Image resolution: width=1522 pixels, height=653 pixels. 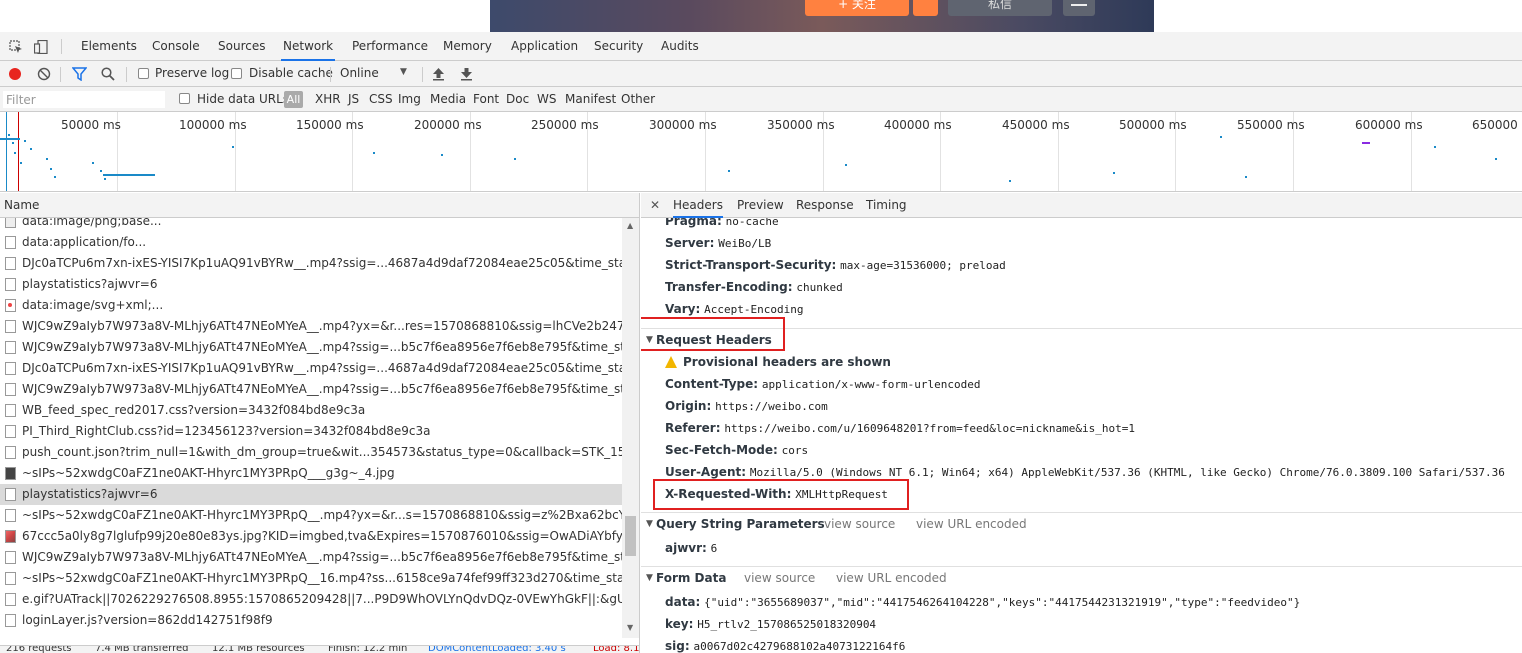 What do you see at coordinates (655, 205) in the screenshot?
I see `close-icon: ✕` at bounding box center [655, 205].